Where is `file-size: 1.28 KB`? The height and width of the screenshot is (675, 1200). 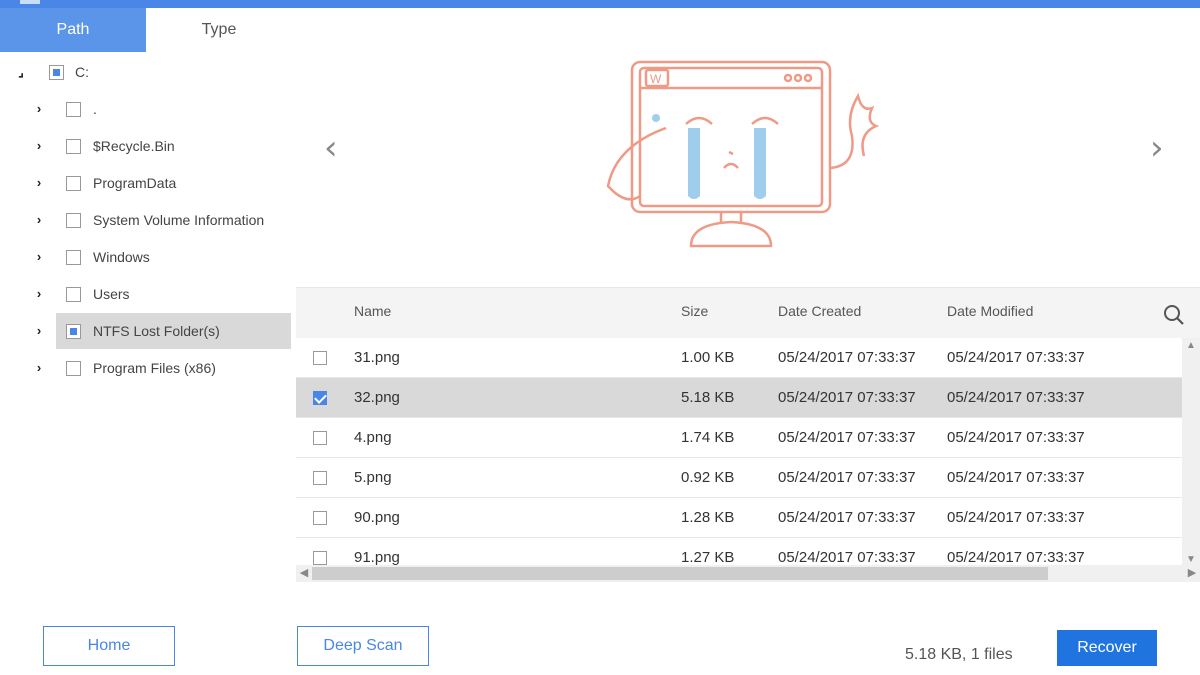 file-size: 1.28 KB is located at coordinates (708, 517).